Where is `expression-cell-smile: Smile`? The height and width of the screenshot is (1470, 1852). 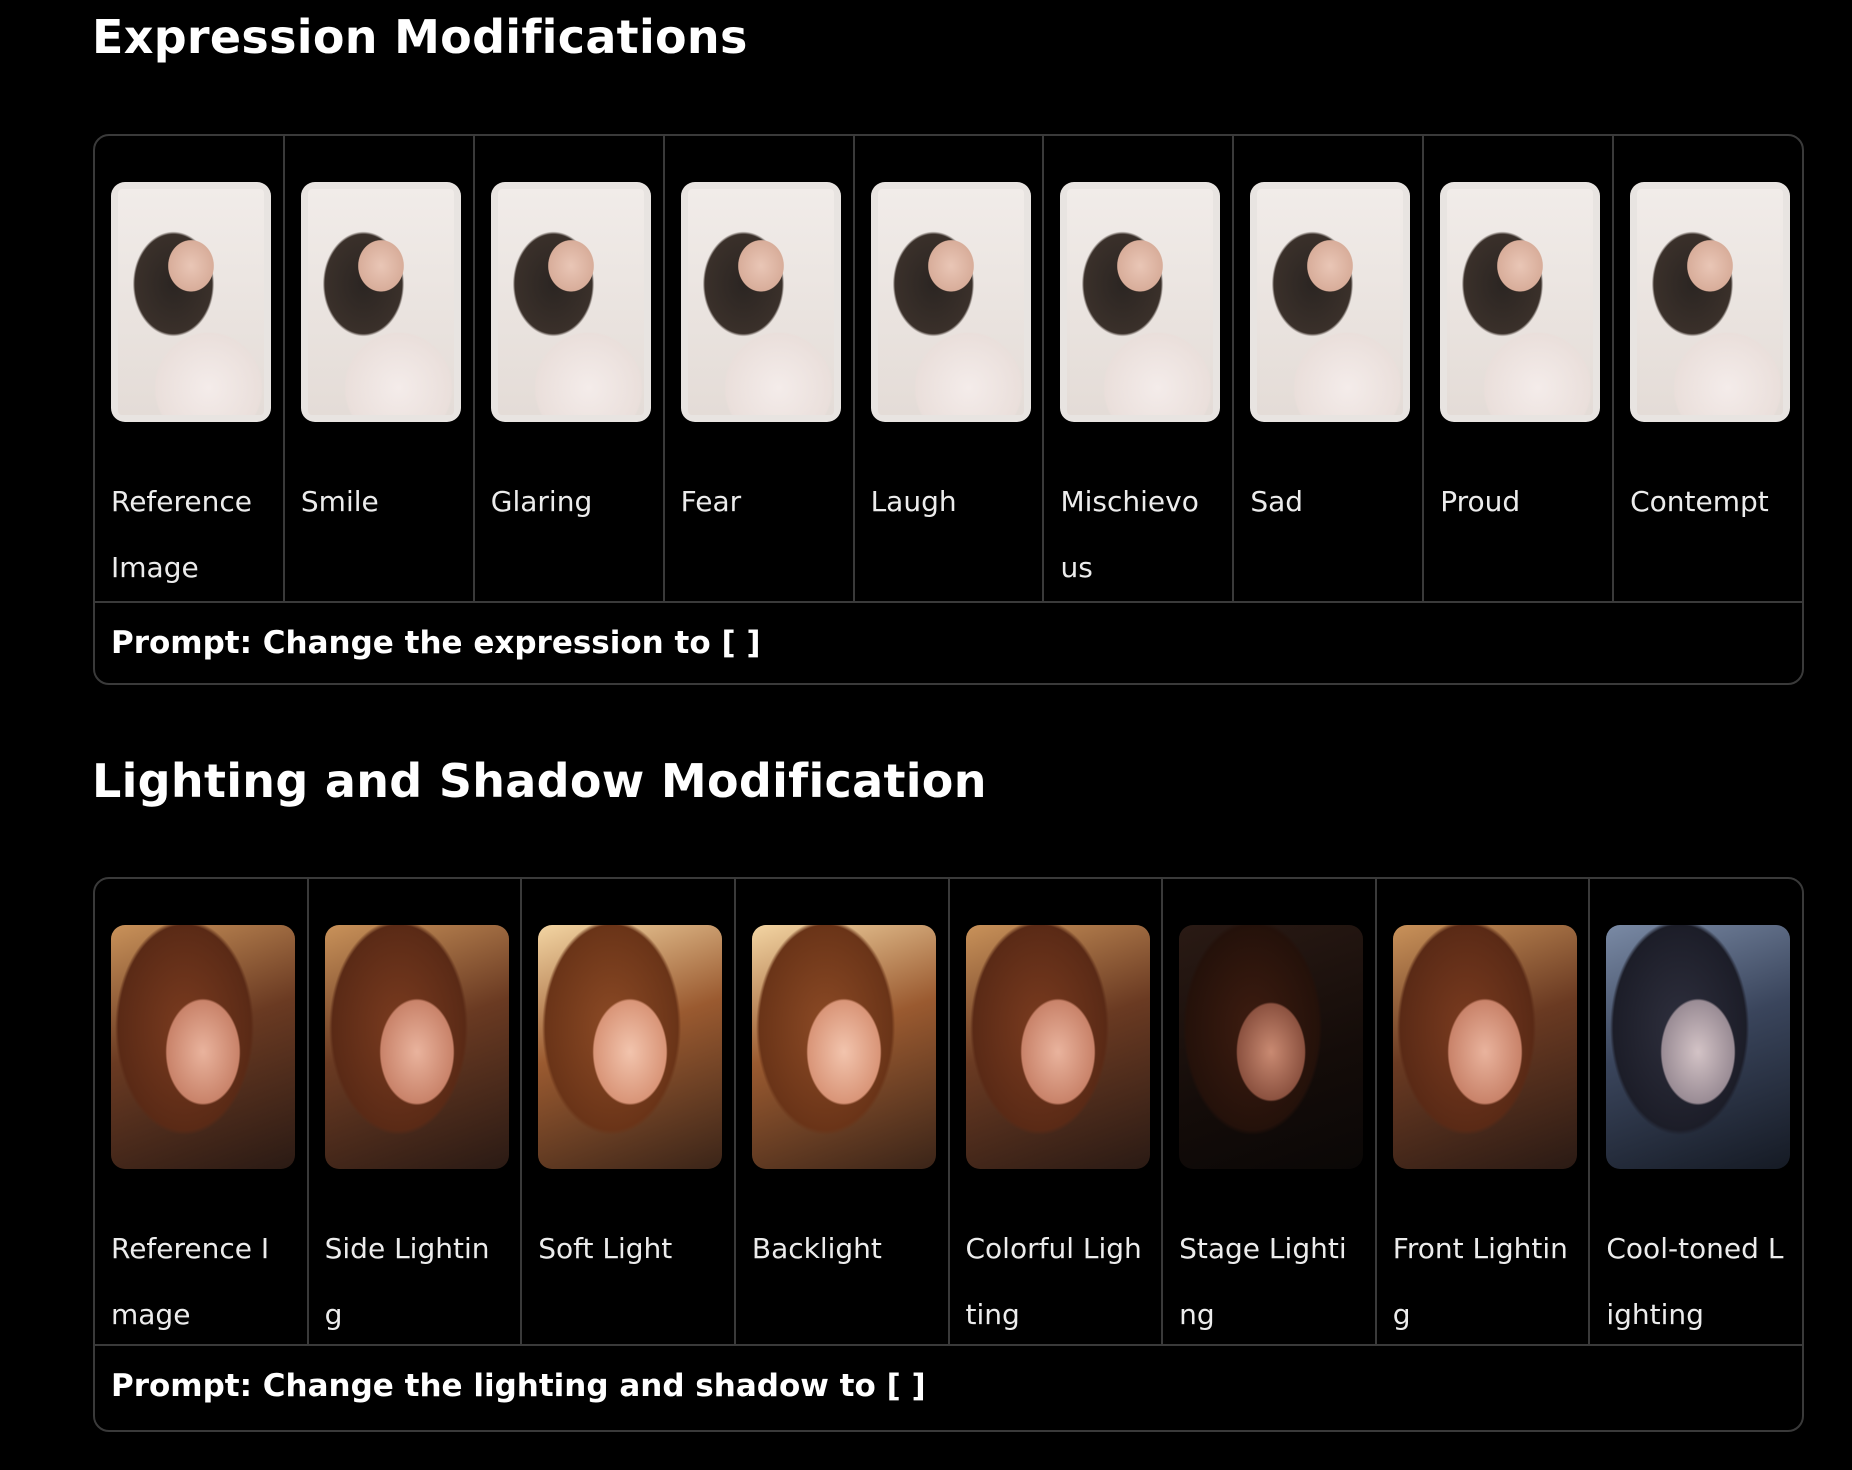 expression-cell-smile: Smile is located at coordinates (380, 368).